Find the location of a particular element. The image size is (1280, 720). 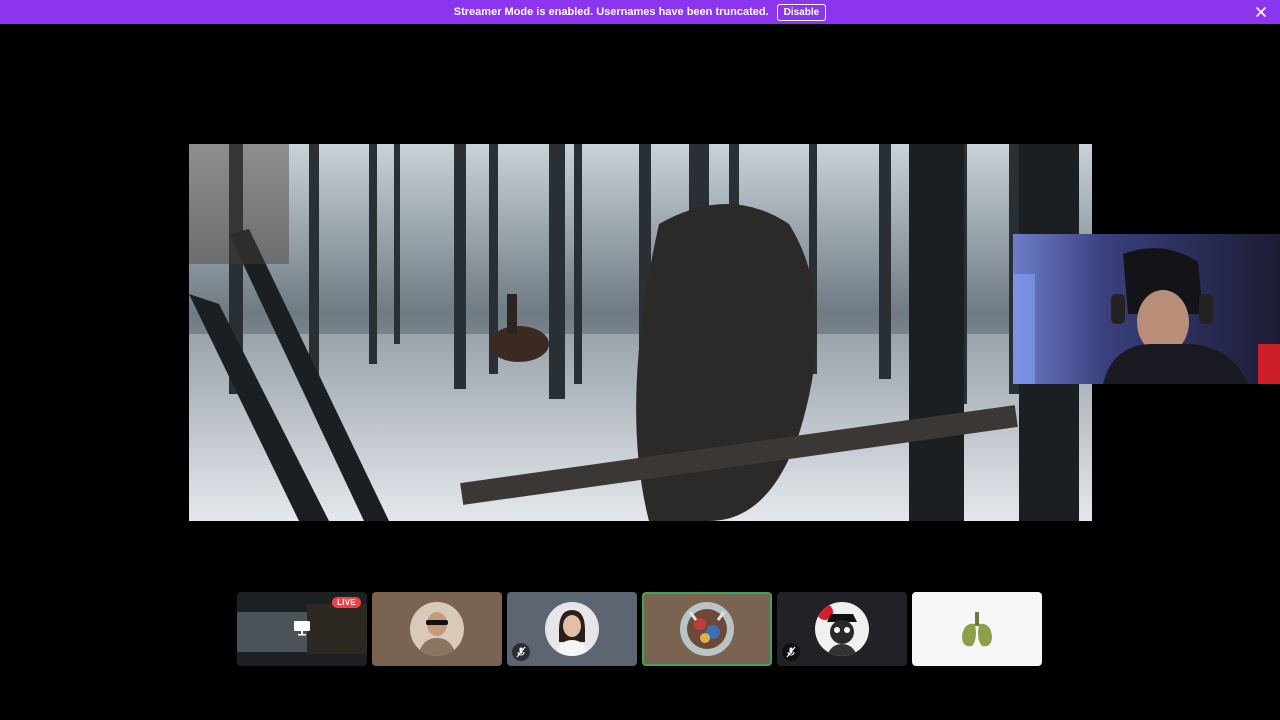

live-badge: LIVE is located at coordinates (346, 602).